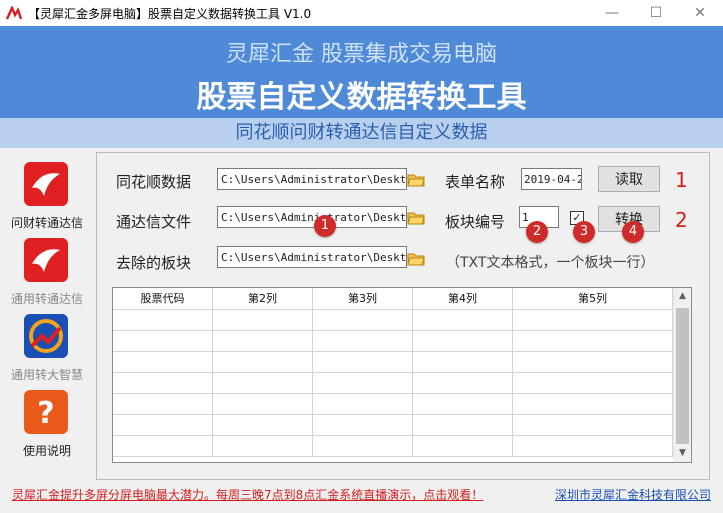 The width and height of the screenshot is (723, 513). What do you see at coordinates (247, 494) in the screenshot?
I see `live-demo-link: 灵犀汇金提升多屏分屏电脑最大潜力。每周三晚7点到8点汇金系统直播演示，点击观看！` at bounding box center [247, 494].